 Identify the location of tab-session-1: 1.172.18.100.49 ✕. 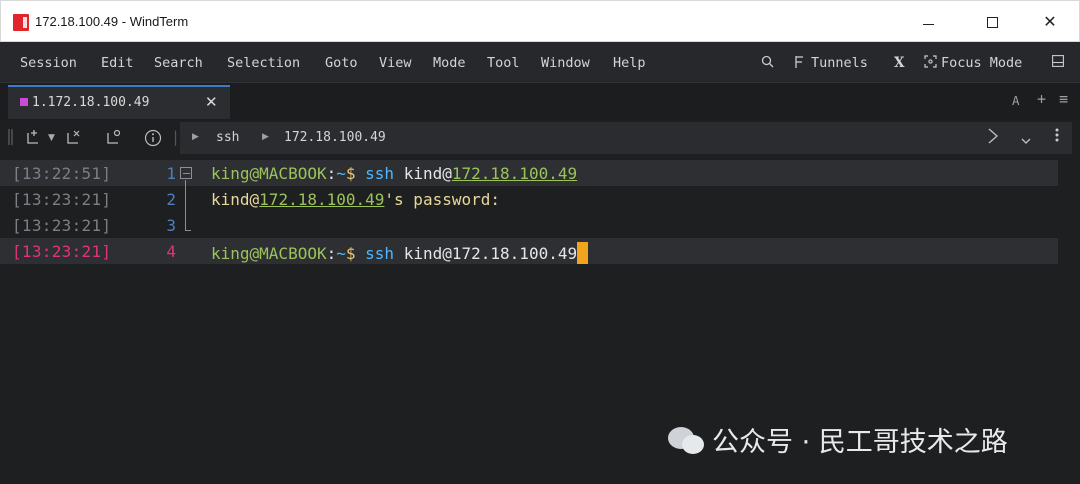
(119, 102).